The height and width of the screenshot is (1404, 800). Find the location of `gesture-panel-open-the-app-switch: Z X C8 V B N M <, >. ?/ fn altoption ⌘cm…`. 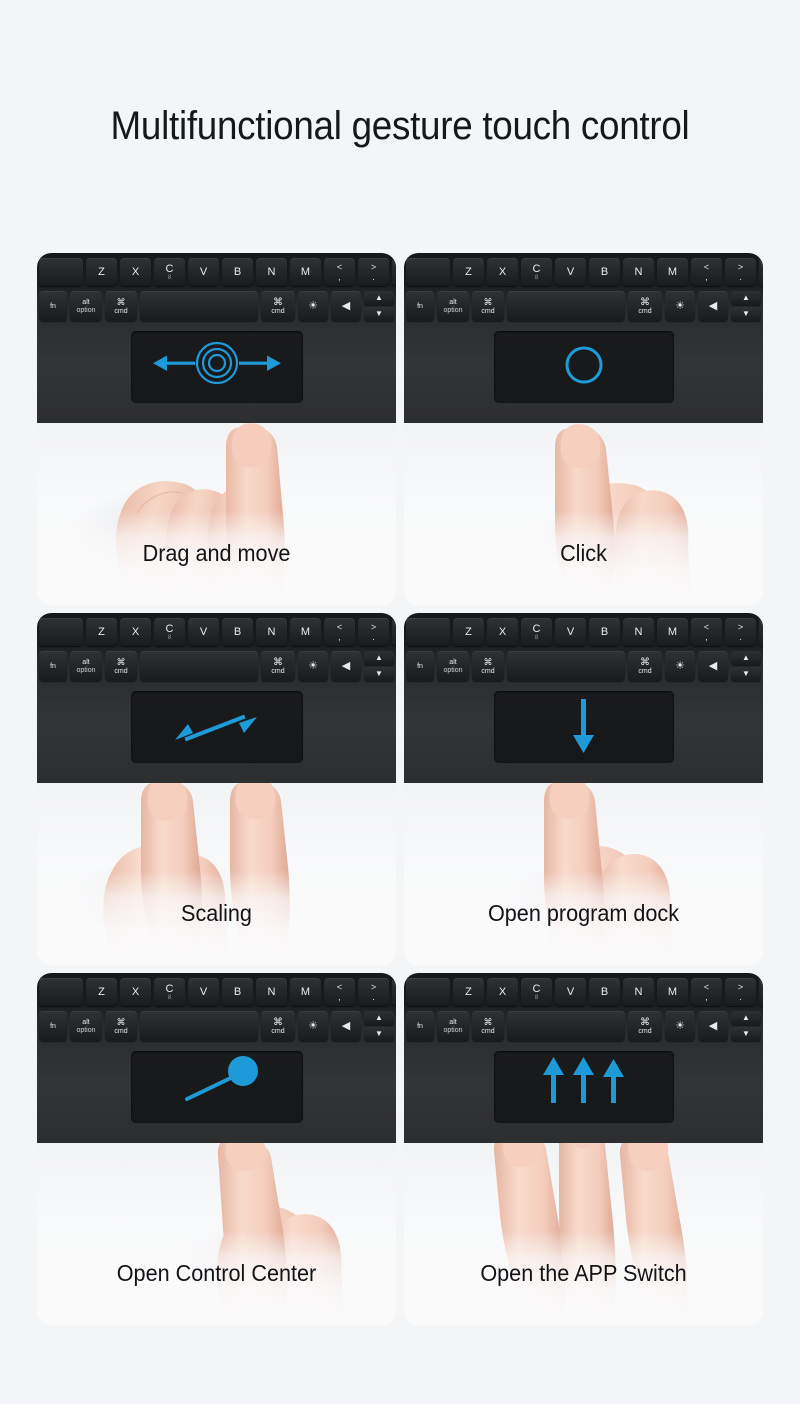

gesture-panel-open-the-app-switch: Z X C8 V B N M <, >. ?/ fn altoption ⌘cm… is located at coordinates (583, 1149).